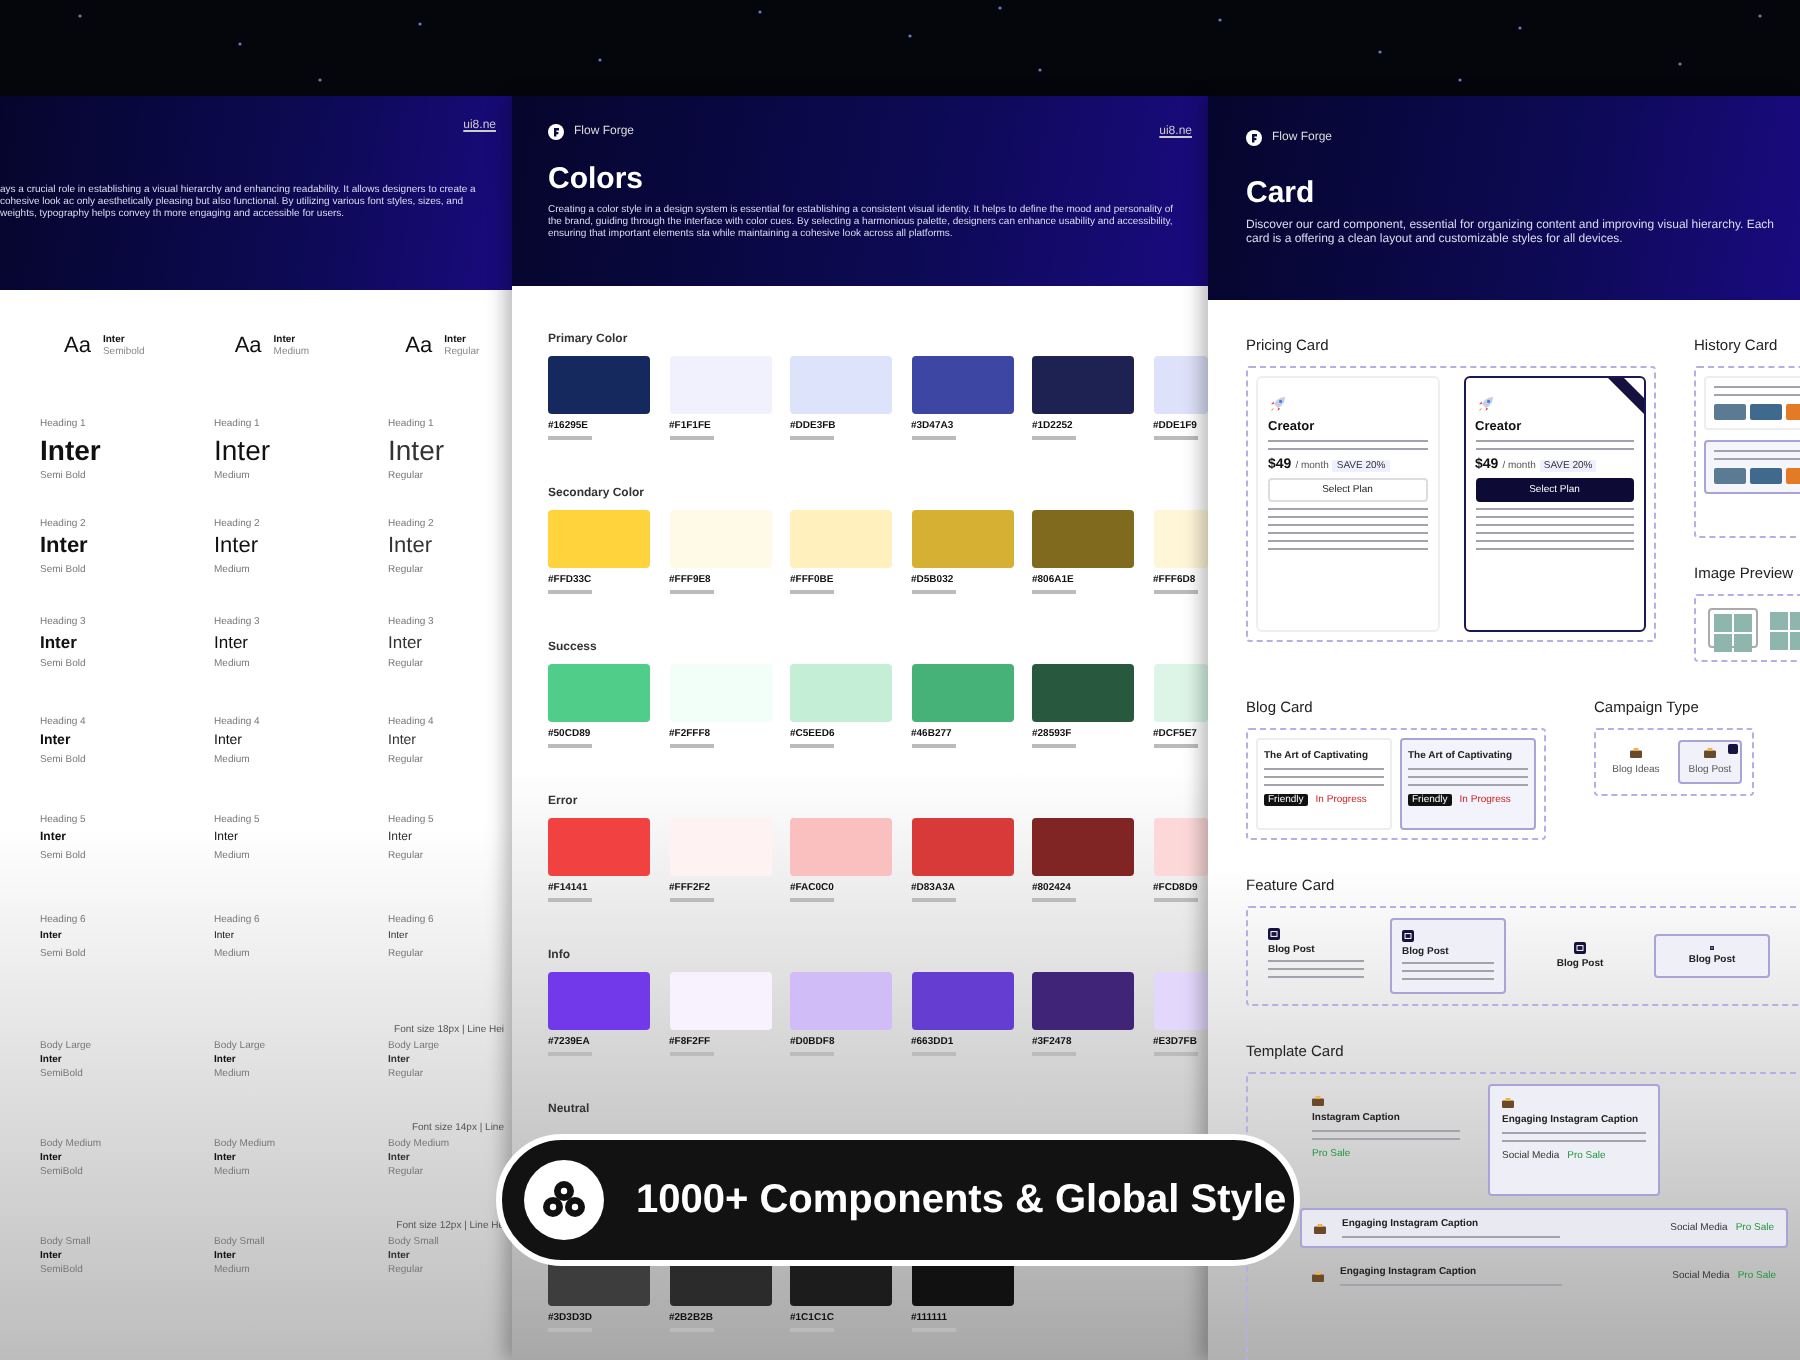  Describe the element at coordinates (1733, 749) in the screenshot. I see `corner-square-icon` at that location.